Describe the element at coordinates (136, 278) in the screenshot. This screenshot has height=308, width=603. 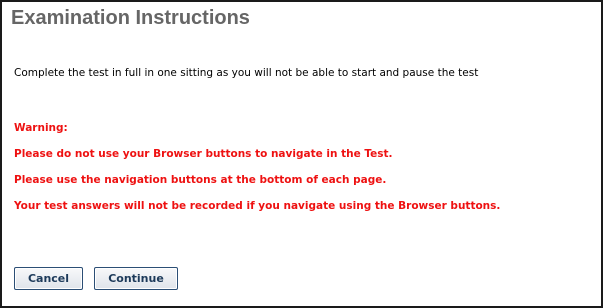
I see `continue-button: Continue` at that location.